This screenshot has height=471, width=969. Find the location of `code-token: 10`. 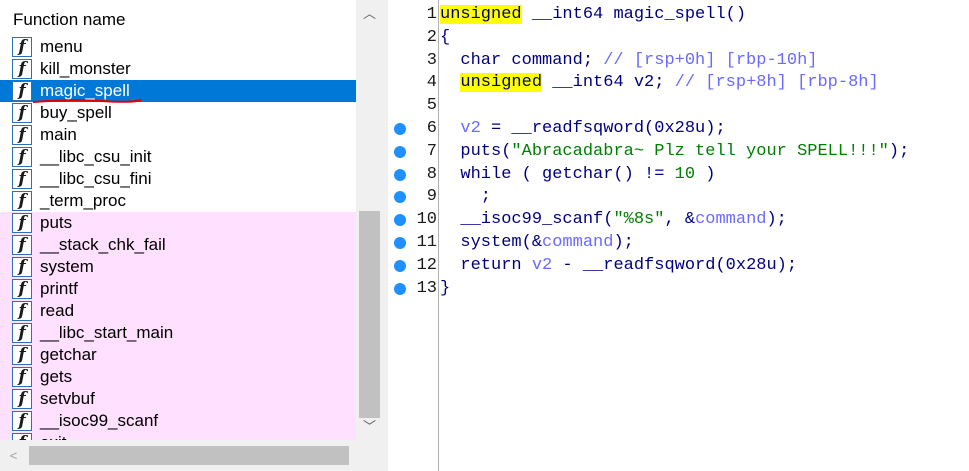

code-token: 10 is located at coordinates (685, 174).